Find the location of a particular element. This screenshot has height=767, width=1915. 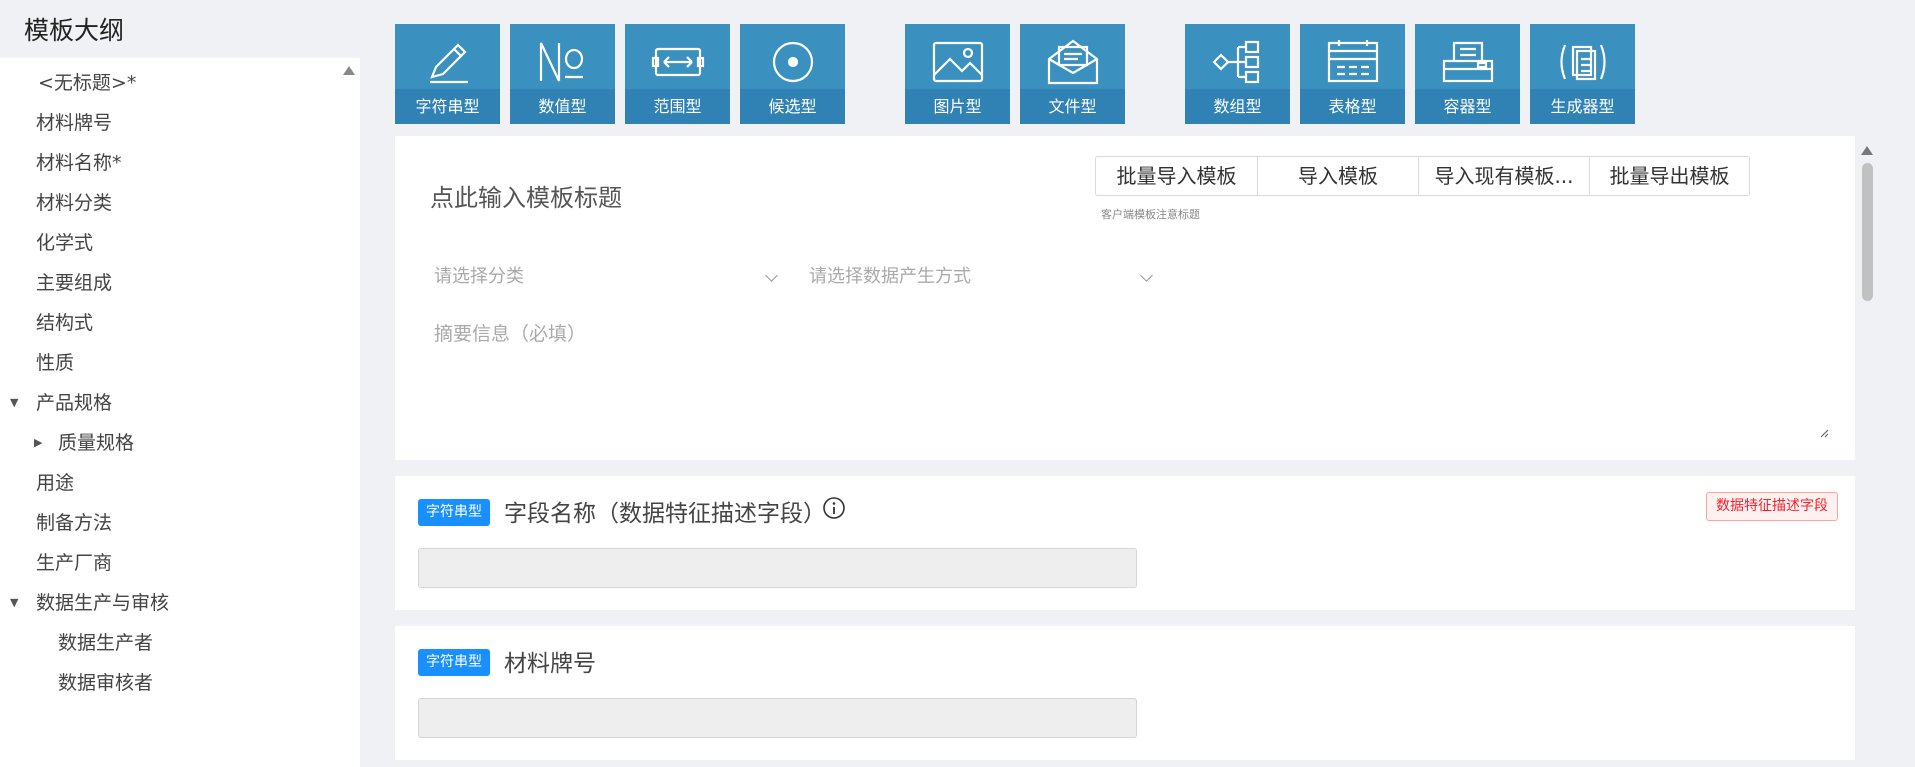

tool-number: 数值型 is located at coordinates (562, 74).